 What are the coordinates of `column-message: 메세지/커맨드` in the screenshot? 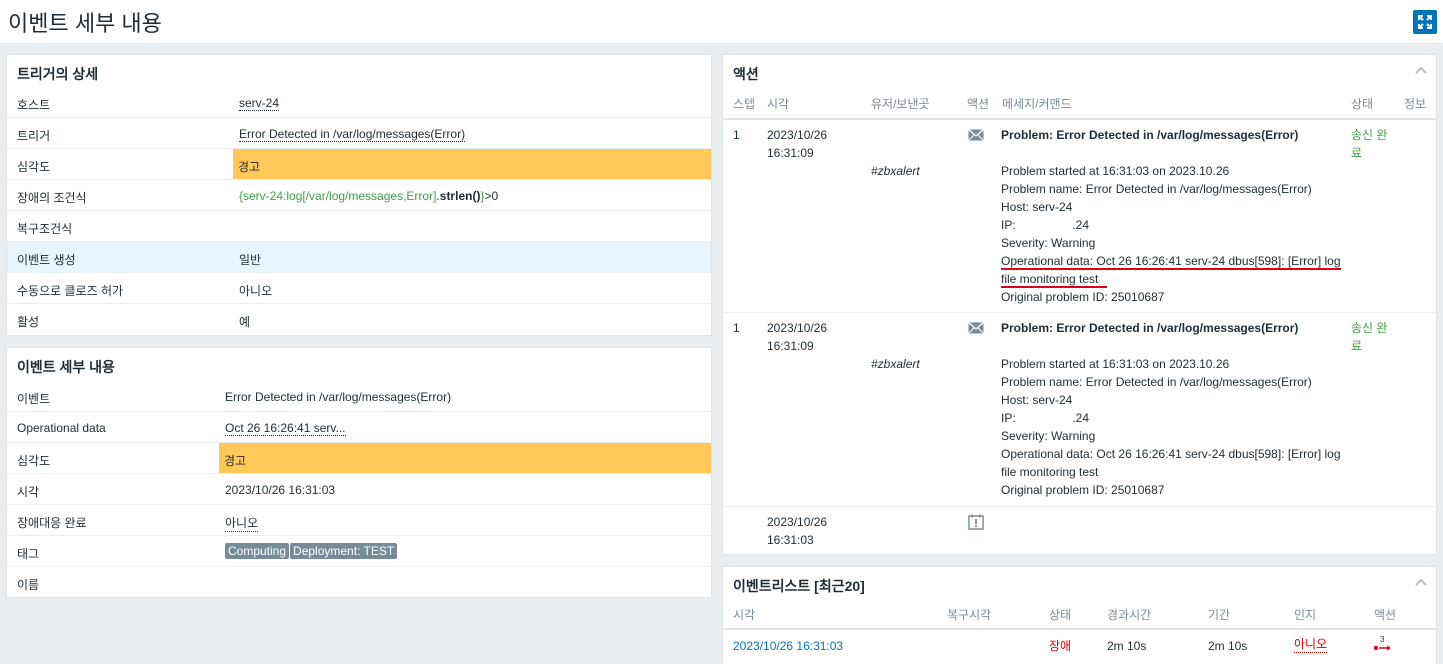 It's located at (1037, 104).